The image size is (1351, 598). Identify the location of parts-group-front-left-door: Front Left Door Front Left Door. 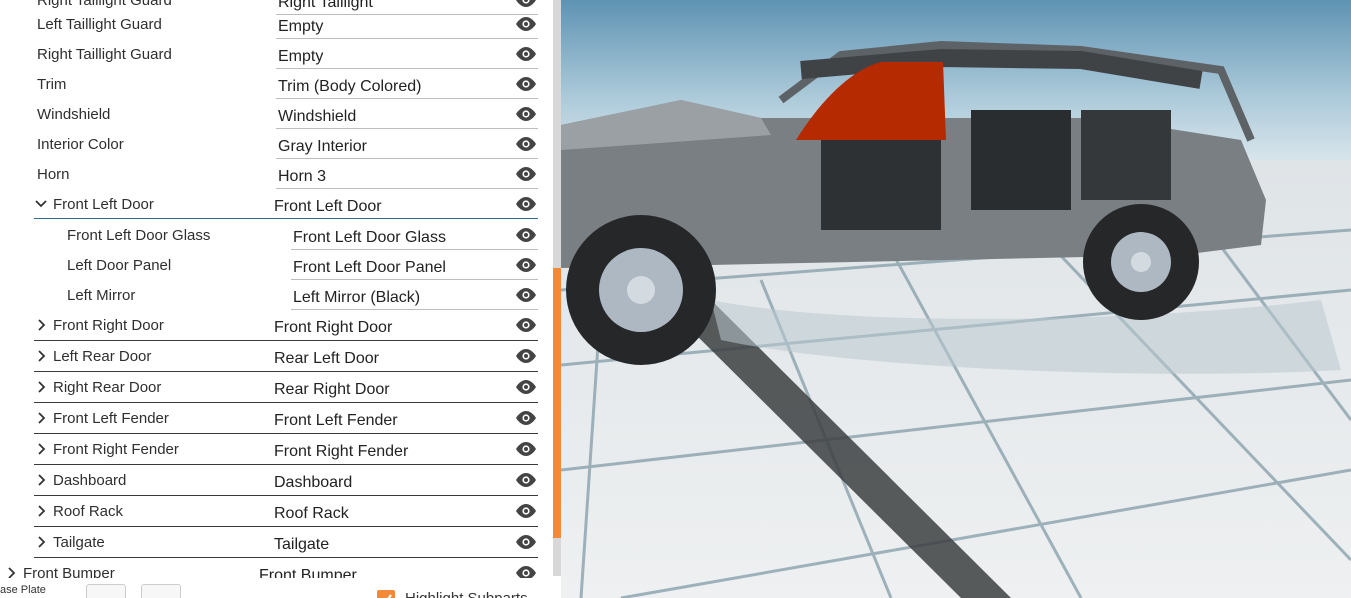
(272, 205).